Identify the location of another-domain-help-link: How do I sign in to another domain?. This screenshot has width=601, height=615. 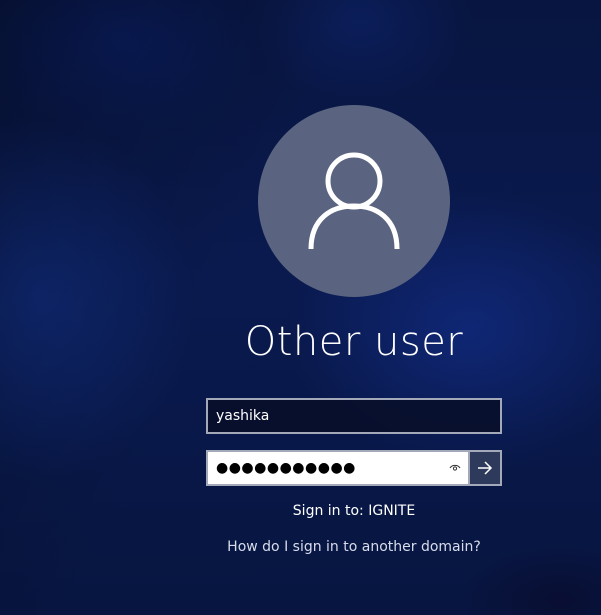
(354, 547).